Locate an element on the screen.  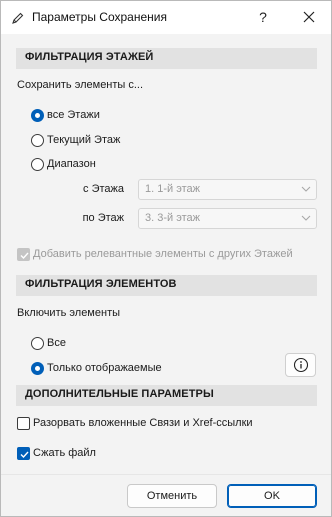
title-bar: Параметры Сохранения ? is located at coordinates (166, 17).